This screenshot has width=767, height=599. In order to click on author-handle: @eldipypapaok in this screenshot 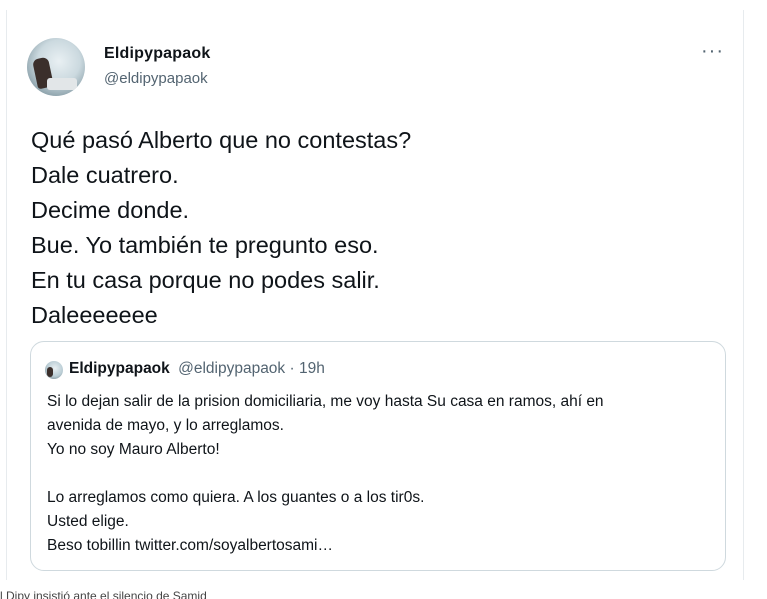, I will do `click(156, 78)`.